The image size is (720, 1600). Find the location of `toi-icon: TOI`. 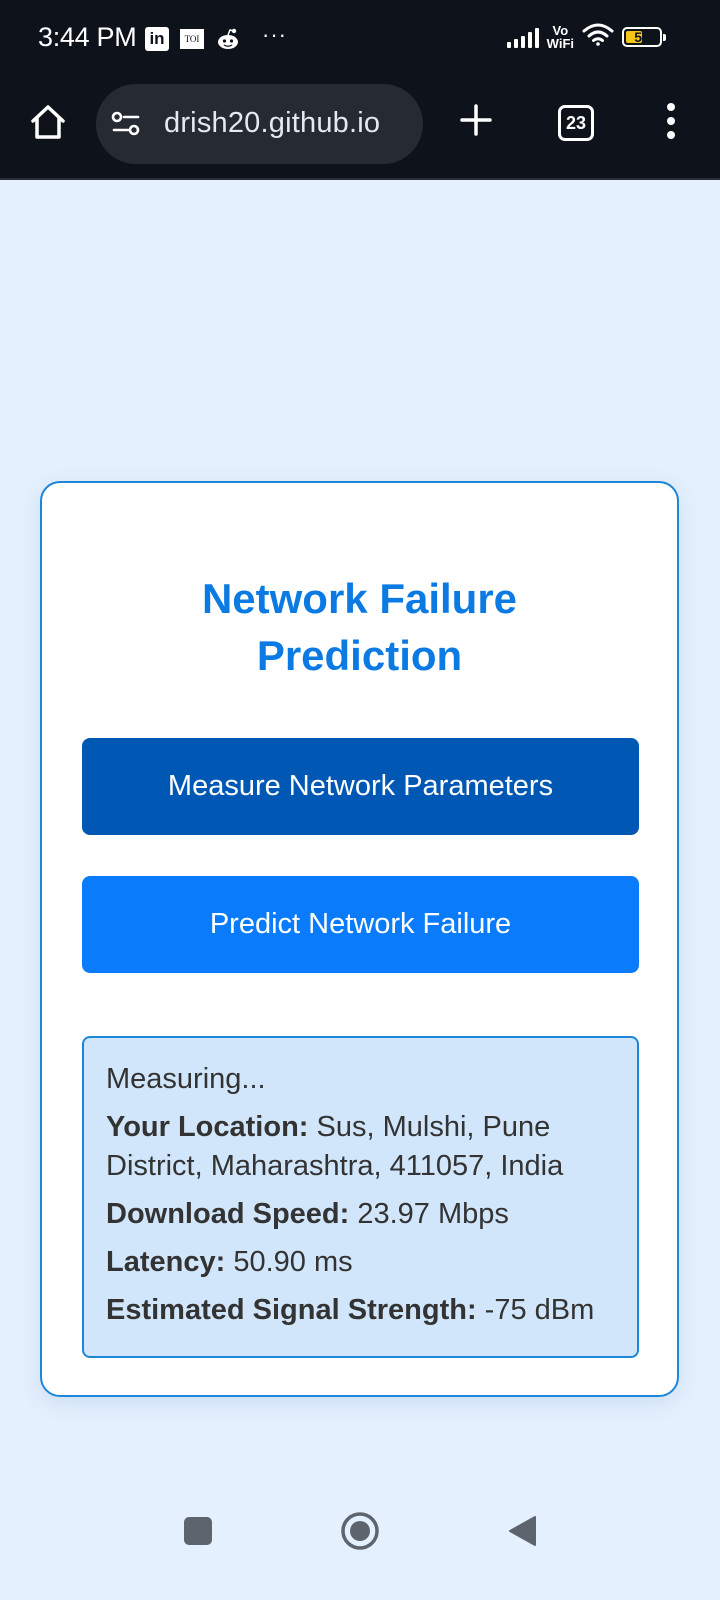

toi-icon: TOI is located at coordinates (192, 39).